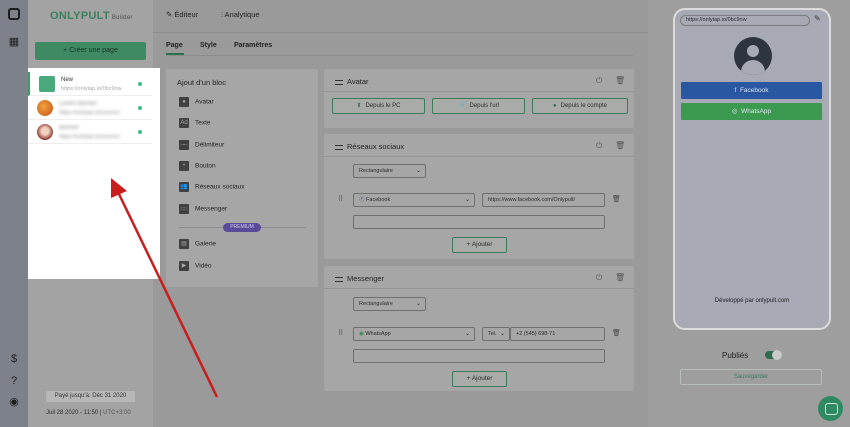 The height and width of the screenshot is (427, 850). Describe the element at coordinates (14, 402) in the screenshot. I see `account-icon: ◉` at that location.